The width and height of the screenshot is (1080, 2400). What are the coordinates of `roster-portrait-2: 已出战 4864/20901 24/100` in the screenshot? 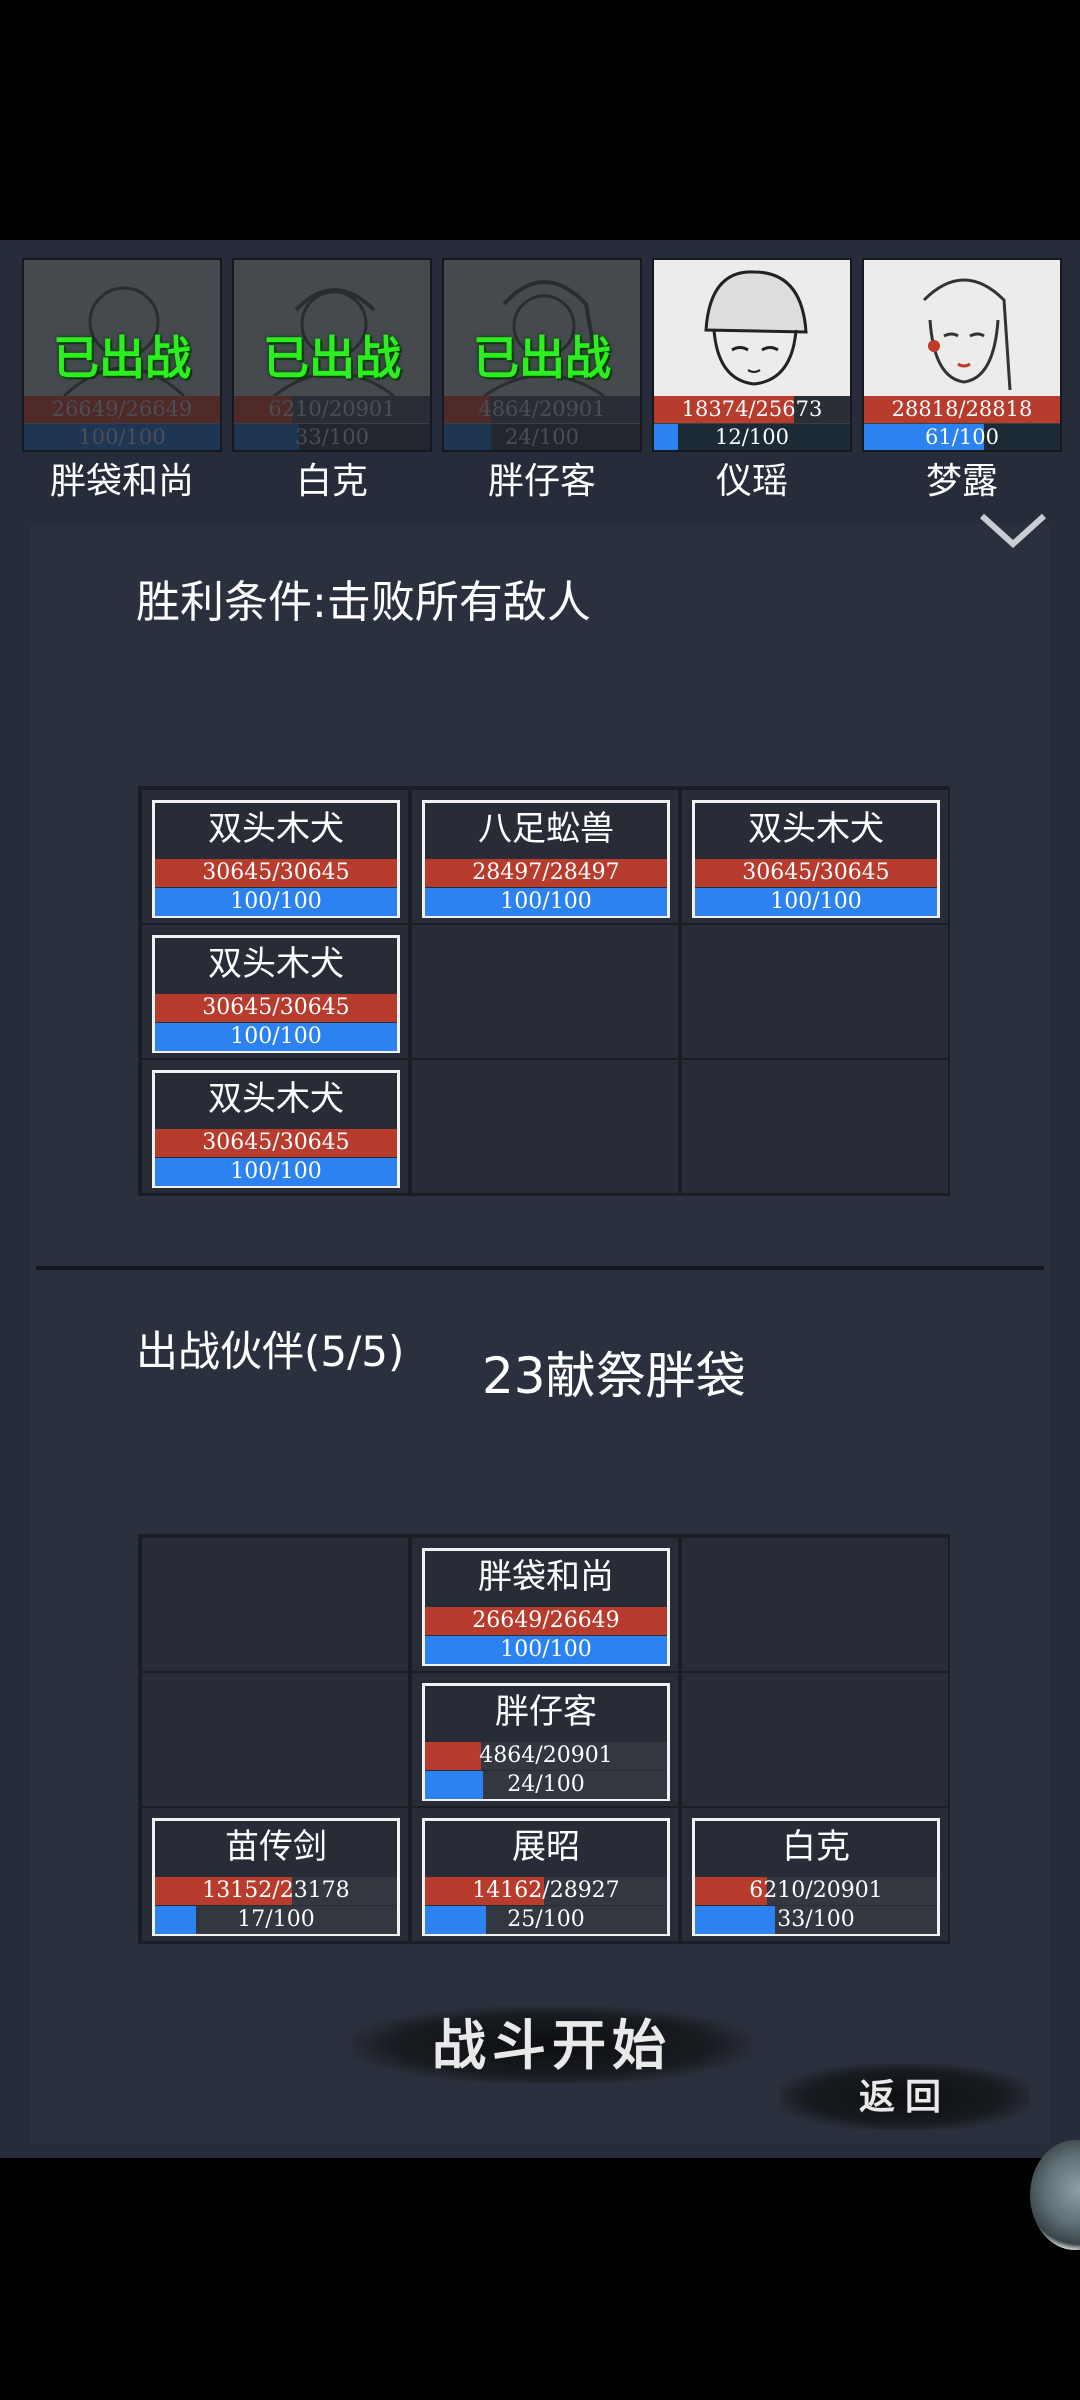 It's located at (542, 355).